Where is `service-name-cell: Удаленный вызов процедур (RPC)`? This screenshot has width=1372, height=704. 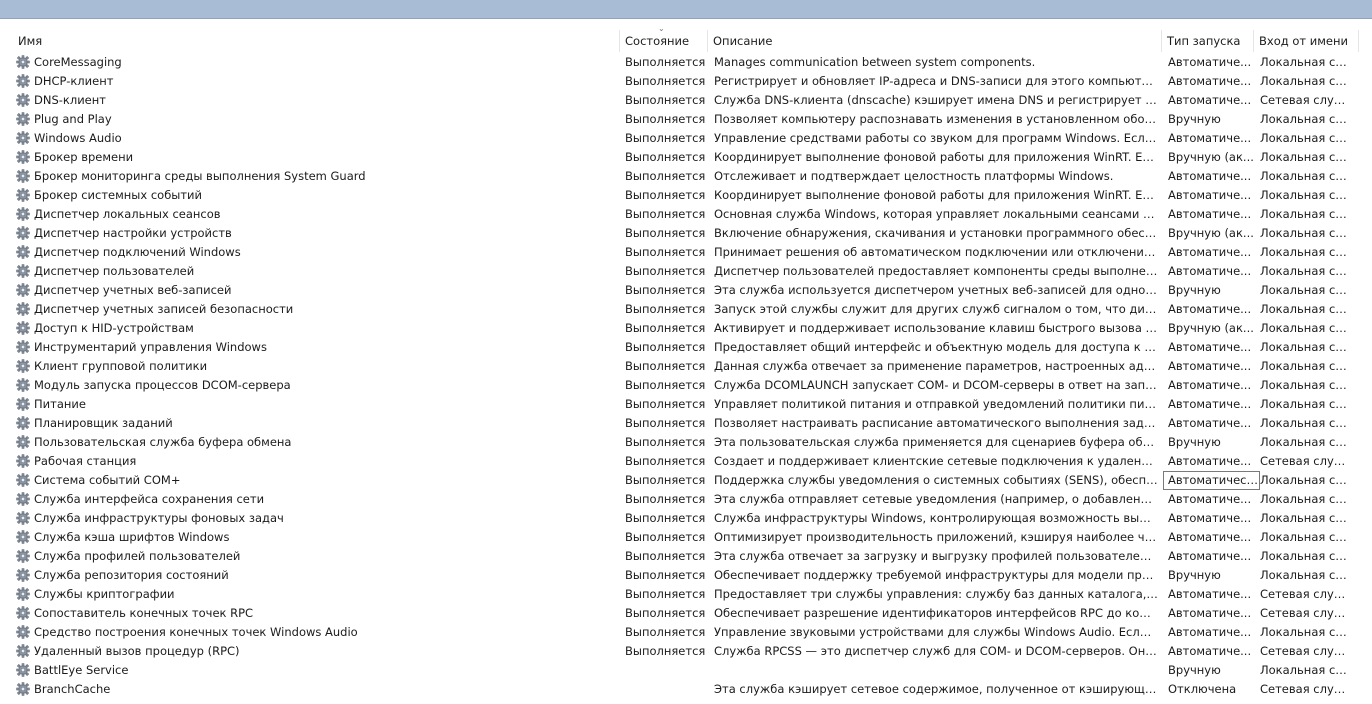 service-name-cell: Удаленный вызов процедур (RPC) is located at coordinates (316, 651).